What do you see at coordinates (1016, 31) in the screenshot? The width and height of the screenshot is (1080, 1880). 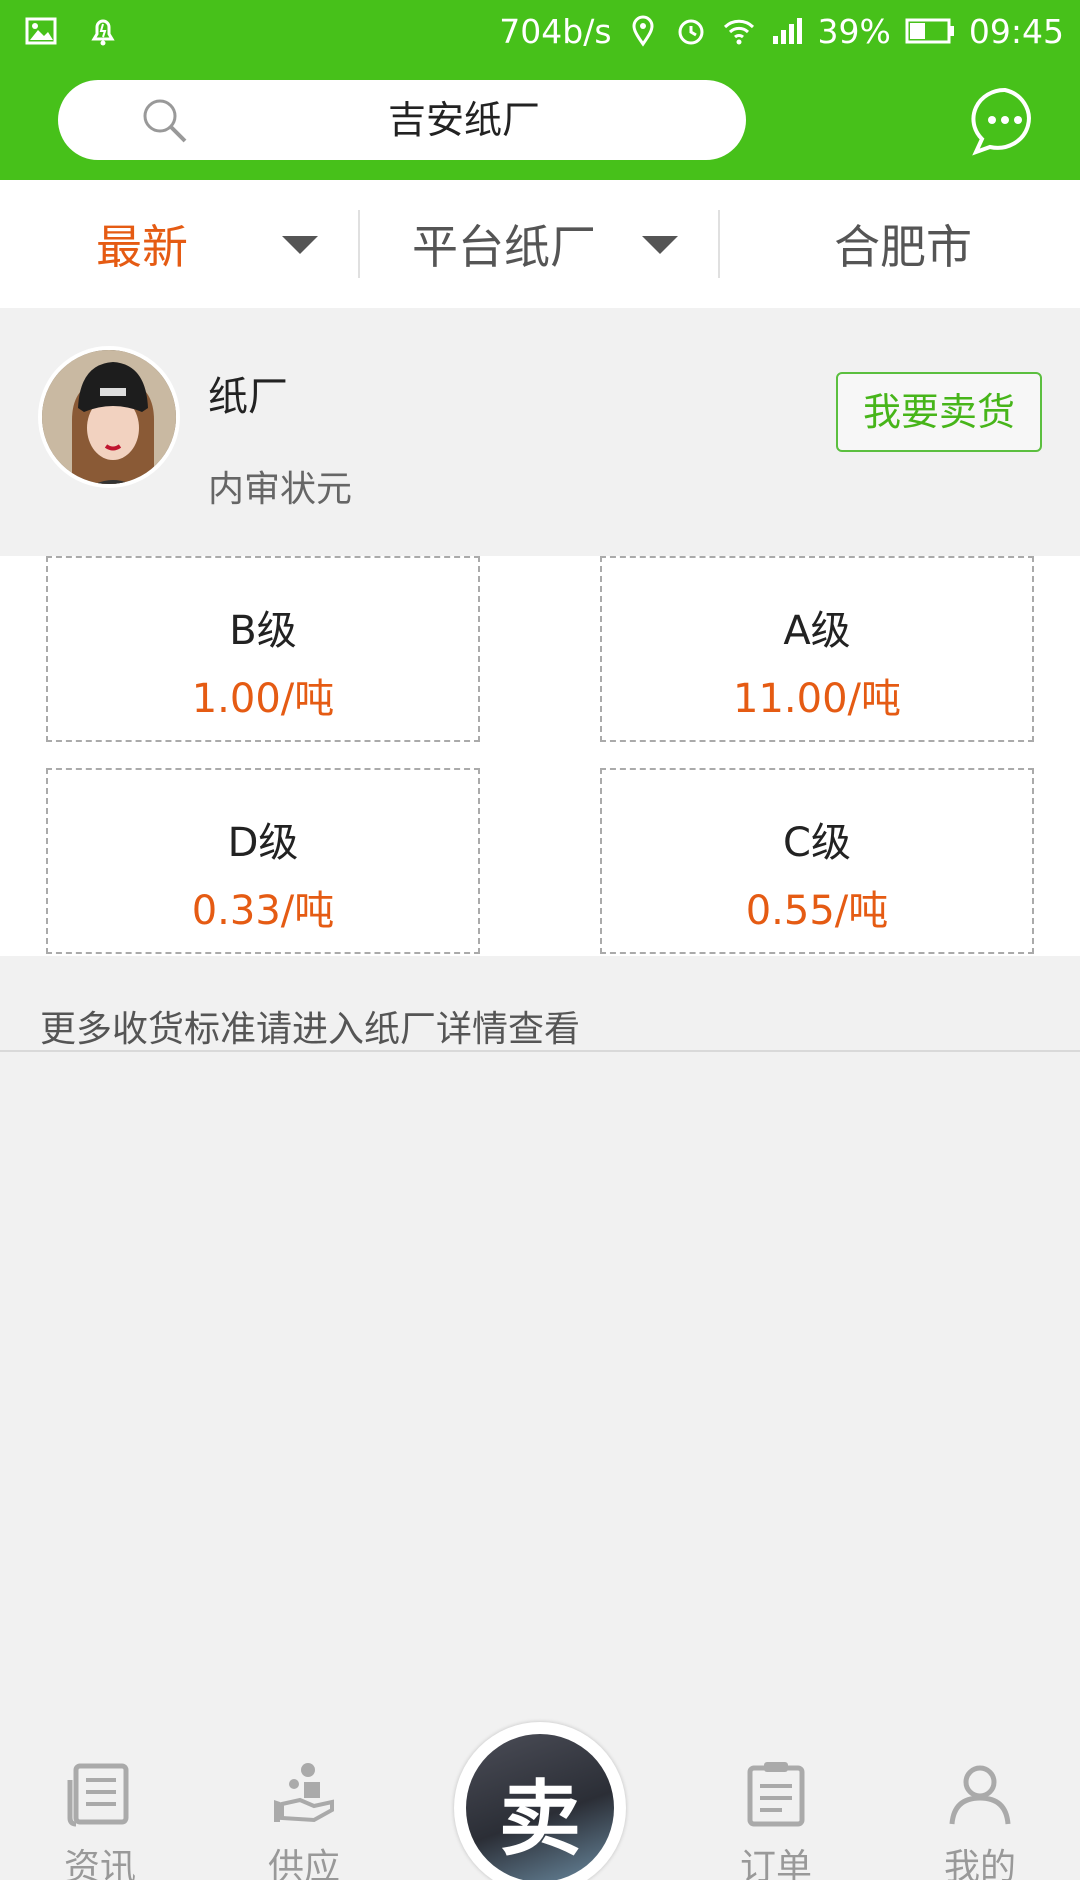 I see `clock-time: 09:45` at bounding box center [1016, 31].